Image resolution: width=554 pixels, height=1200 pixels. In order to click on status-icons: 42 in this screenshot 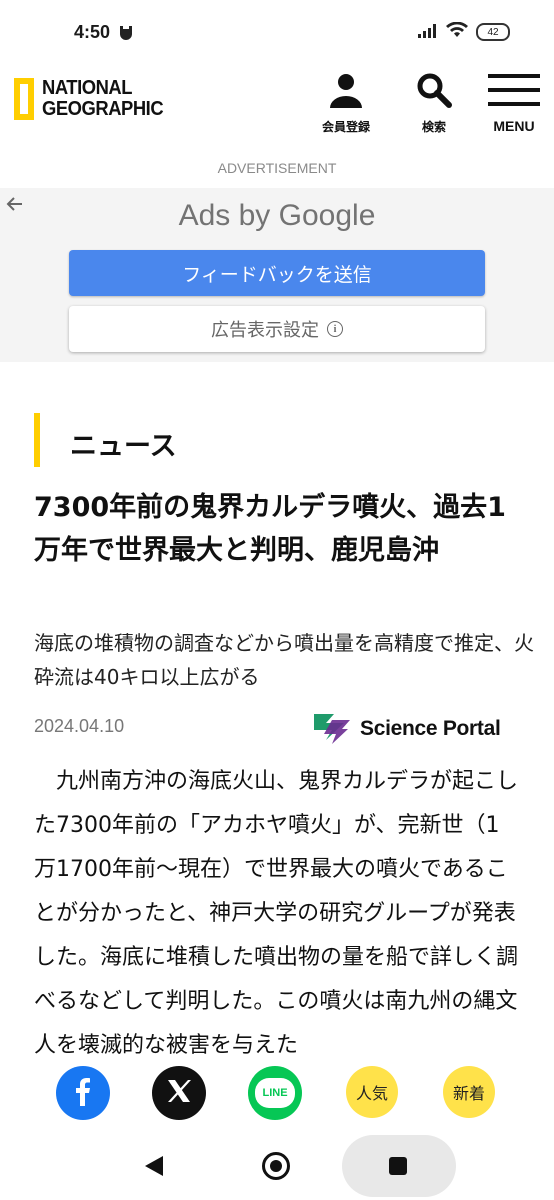, I will do `click(464, 31)`.